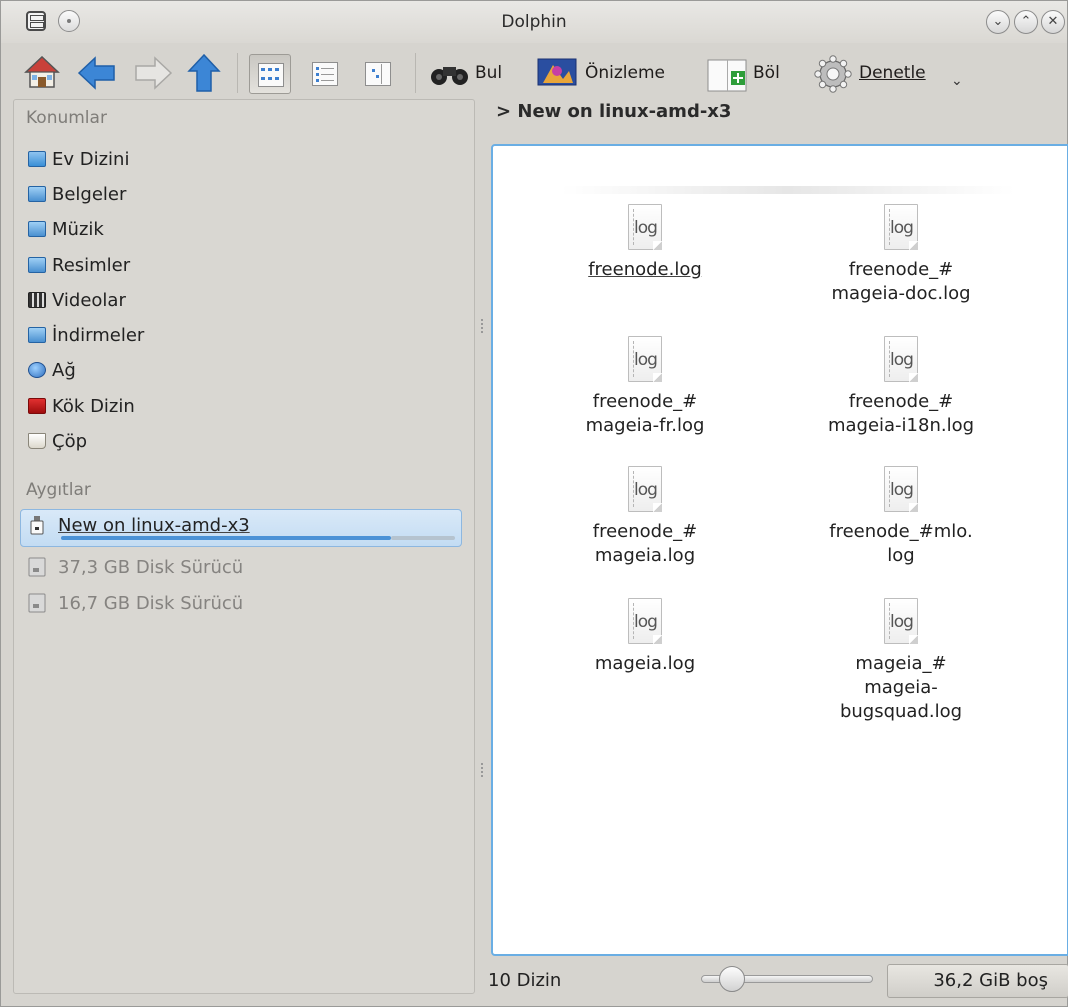 The height and width of the screenshot is (1007, 1068). I want to click on file-item: log freenode.log, so click(645, 243).